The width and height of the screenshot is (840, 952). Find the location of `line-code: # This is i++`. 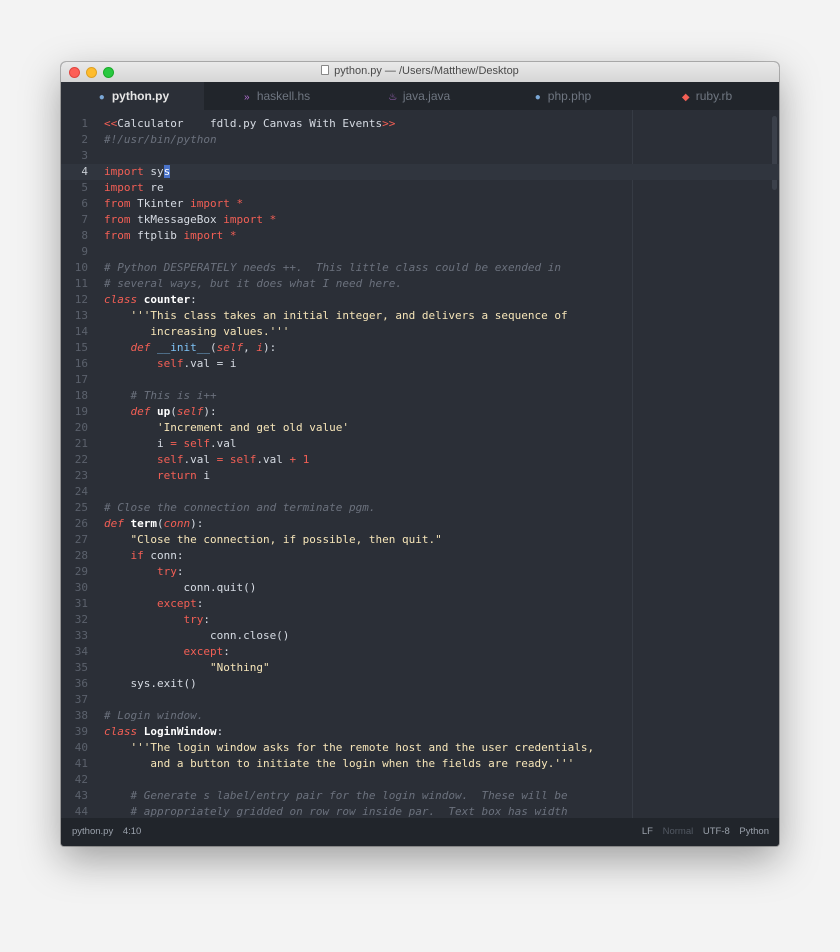

line-code: # This is i++ is located at coordinates (160, 396).